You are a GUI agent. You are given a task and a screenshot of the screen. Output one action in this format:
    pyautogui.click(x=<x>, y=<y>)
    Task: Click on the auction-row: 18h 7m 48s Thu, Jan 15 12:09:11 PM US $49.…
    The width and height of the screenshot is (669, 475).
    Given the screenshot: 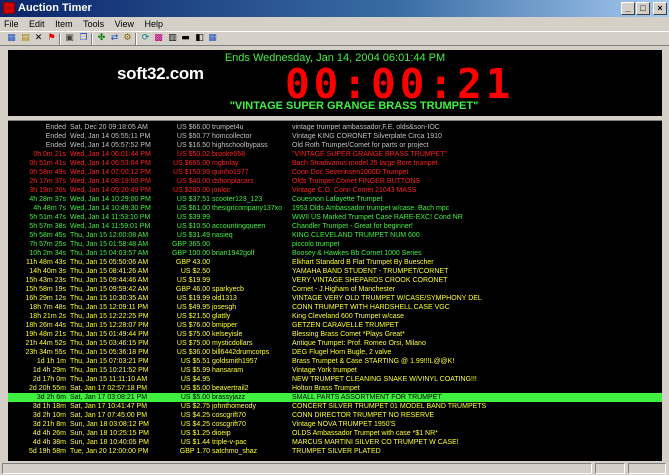 What is the action you would take?
    pyautogui.click(x=335, y=307)
    